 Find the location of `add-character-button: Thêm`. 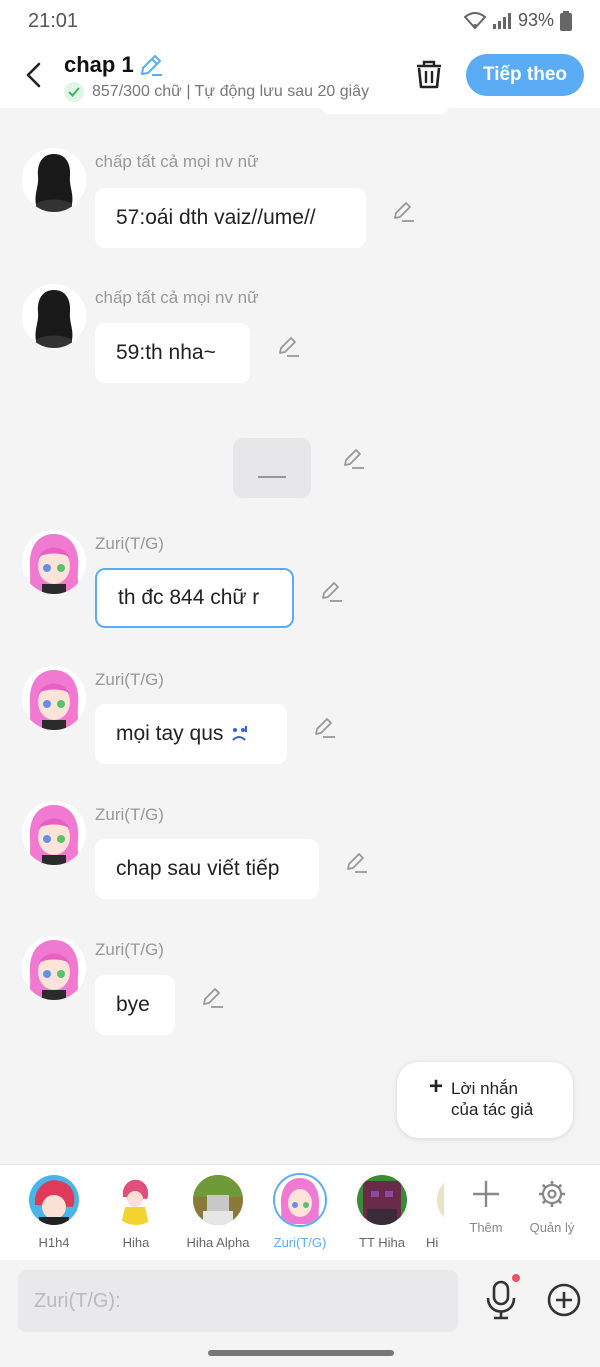

add-character-button: Thêm is located at coordinates (486, 1207).